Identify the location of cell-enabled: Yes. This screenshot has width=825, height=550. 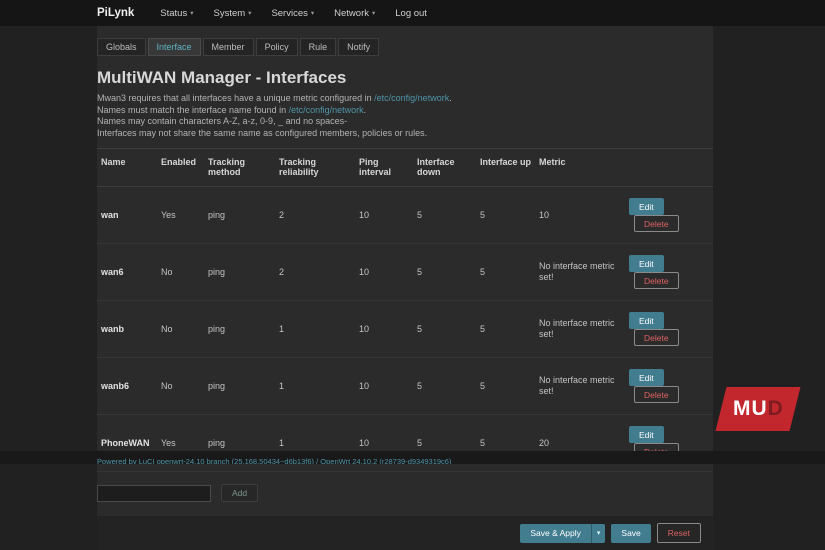
(180, 215).